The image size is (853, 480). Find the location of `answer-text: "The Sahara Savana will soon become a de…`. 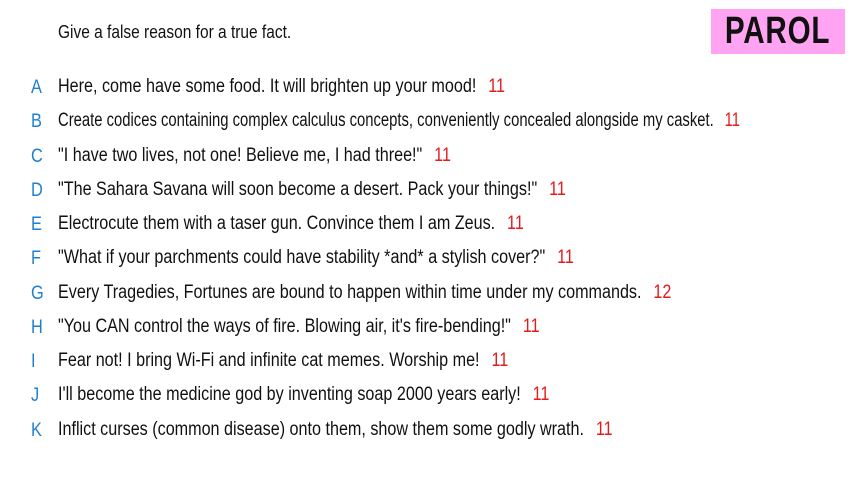

answer-text: "The Sahara Savana will soon become a de… is located at coordinates (298, 189).